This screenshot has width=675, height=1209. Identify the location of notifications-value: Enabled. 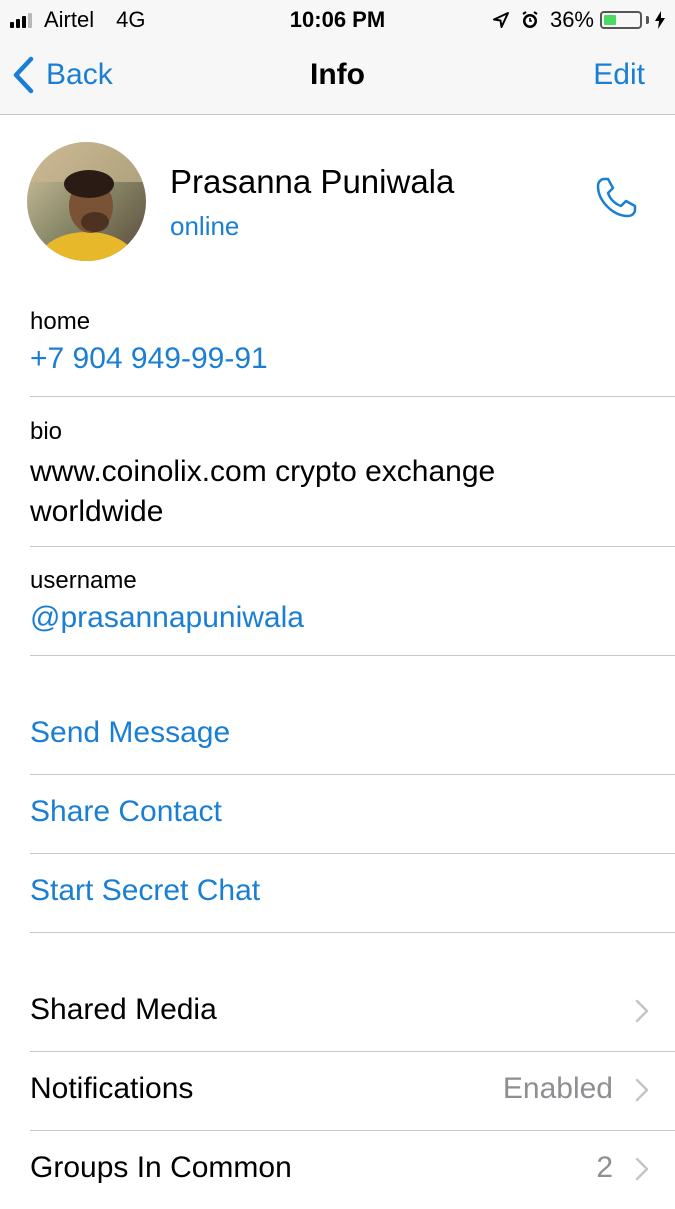
(557, 1088).